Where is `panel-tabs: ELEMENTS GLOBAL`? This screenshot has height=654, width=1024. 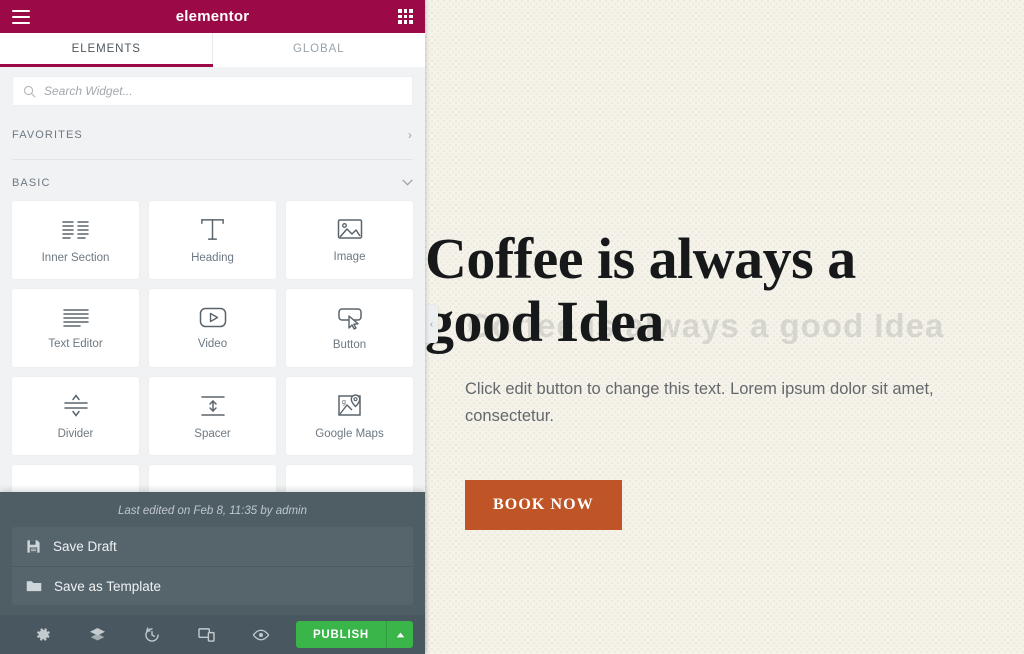 panel-tabs: ELEMENTS GLOBAL is located at coordinates (212, 50).